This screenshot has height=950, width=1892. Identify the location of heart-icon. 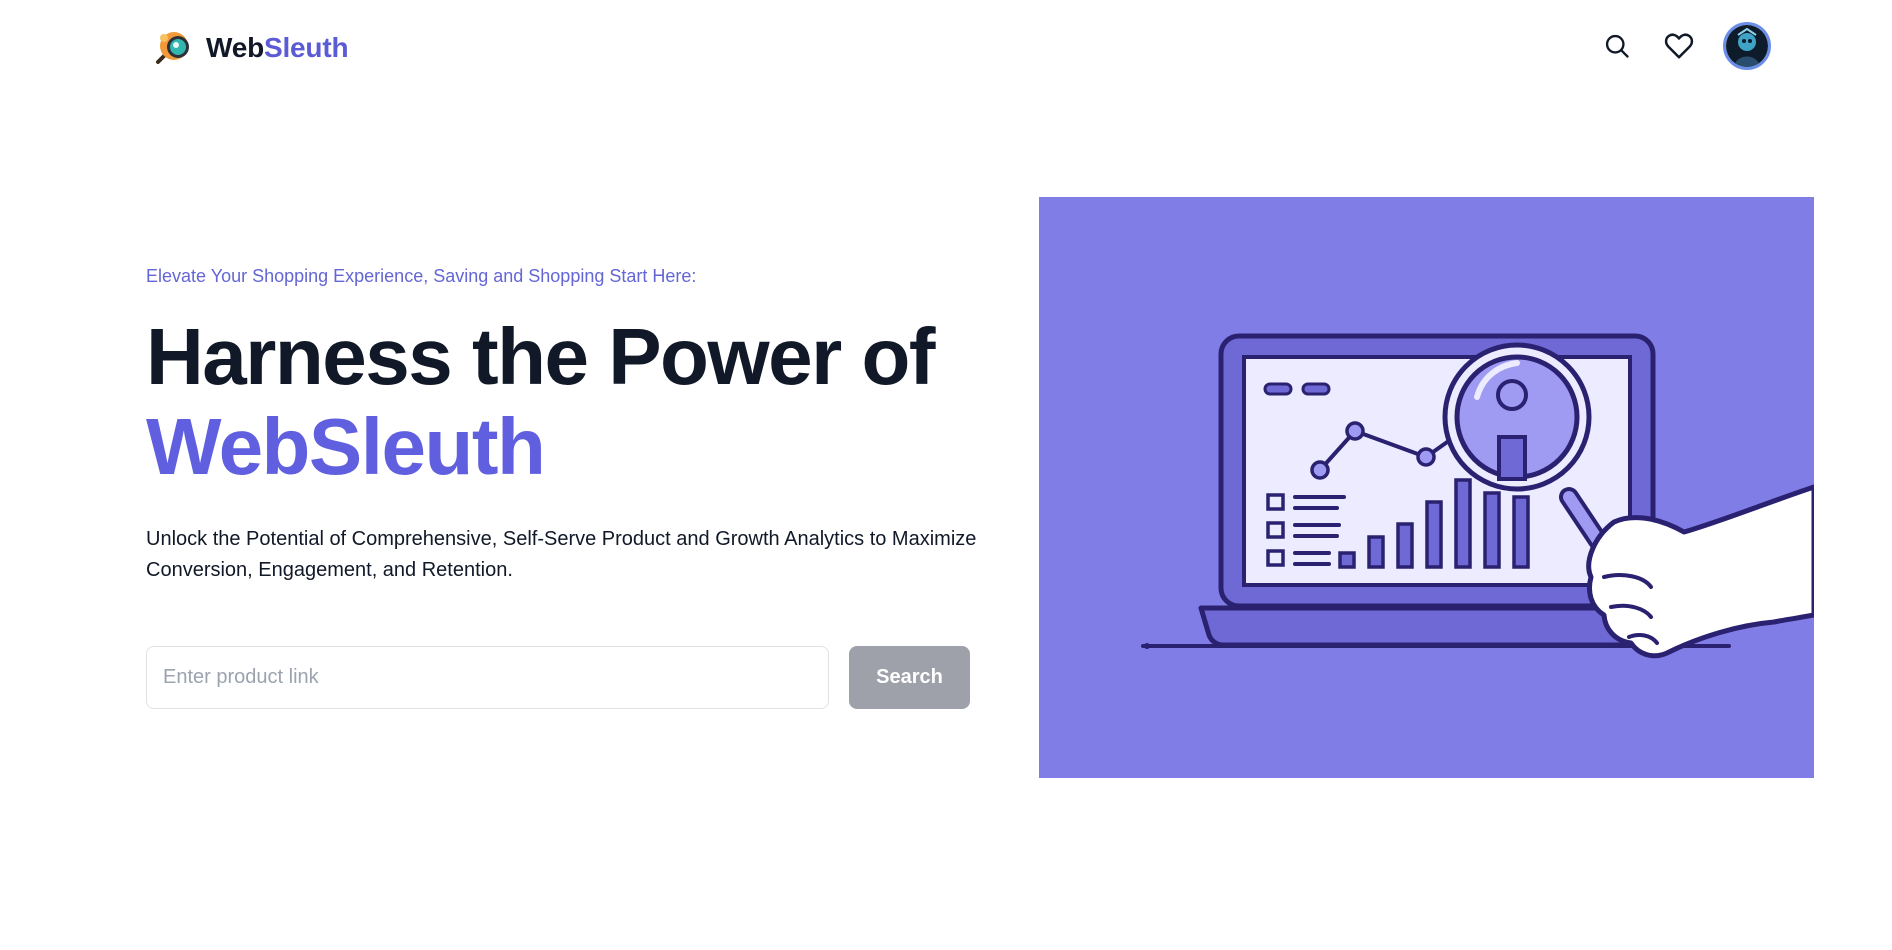
(1679, 46).